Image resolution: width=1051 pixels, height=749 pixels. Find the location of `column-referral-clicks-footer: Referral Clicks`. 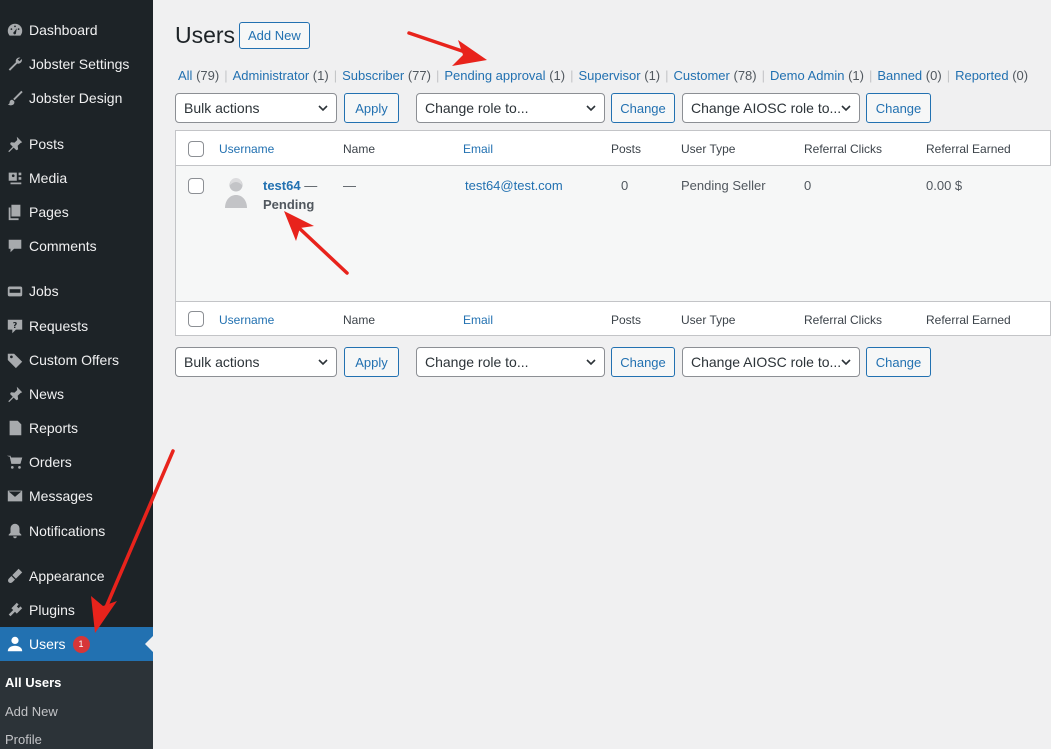

column-referral-clicks-footer: Referral Clicks is located at coordinates (843, 320).